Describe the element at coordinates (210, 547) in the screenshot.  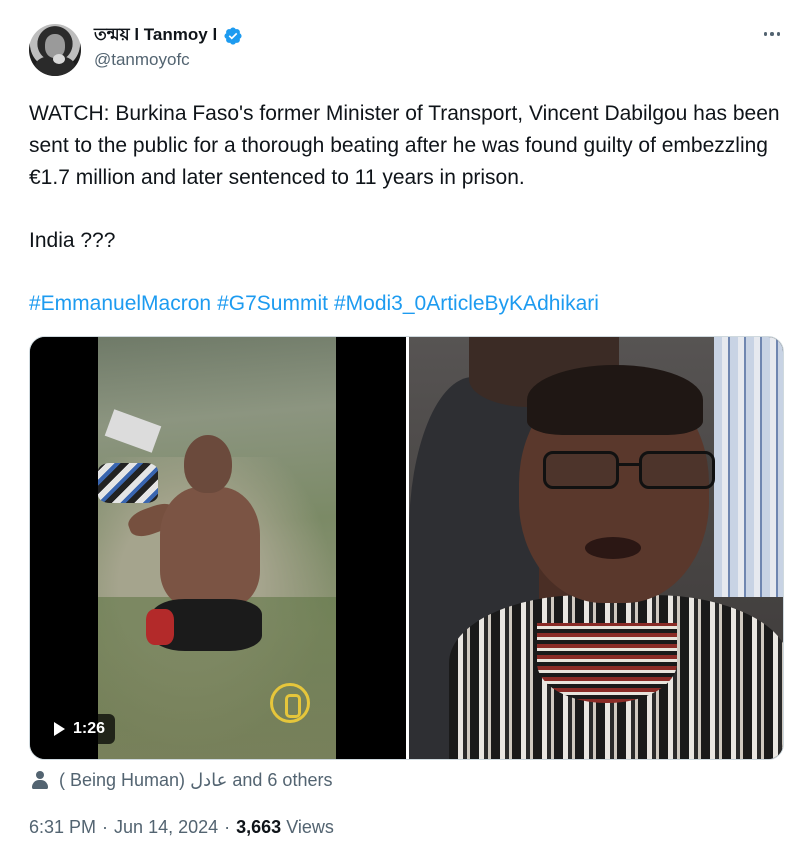
I see `person-torso-shape` at that location.